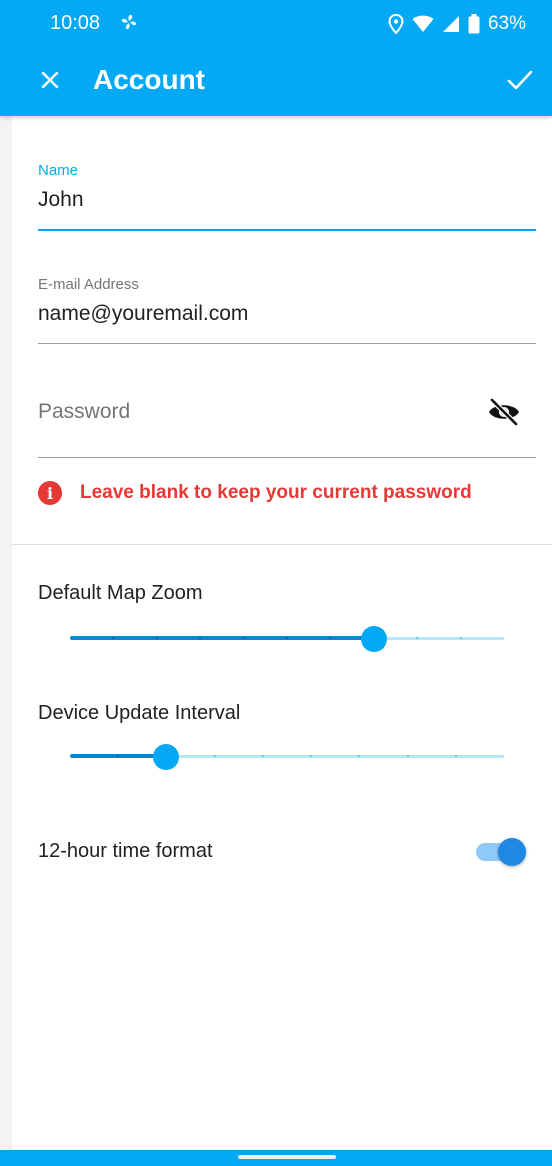 This screenshot has height=1166, width=552. I want to click on time-format-label: 12-hour time format, so click(125, 851).